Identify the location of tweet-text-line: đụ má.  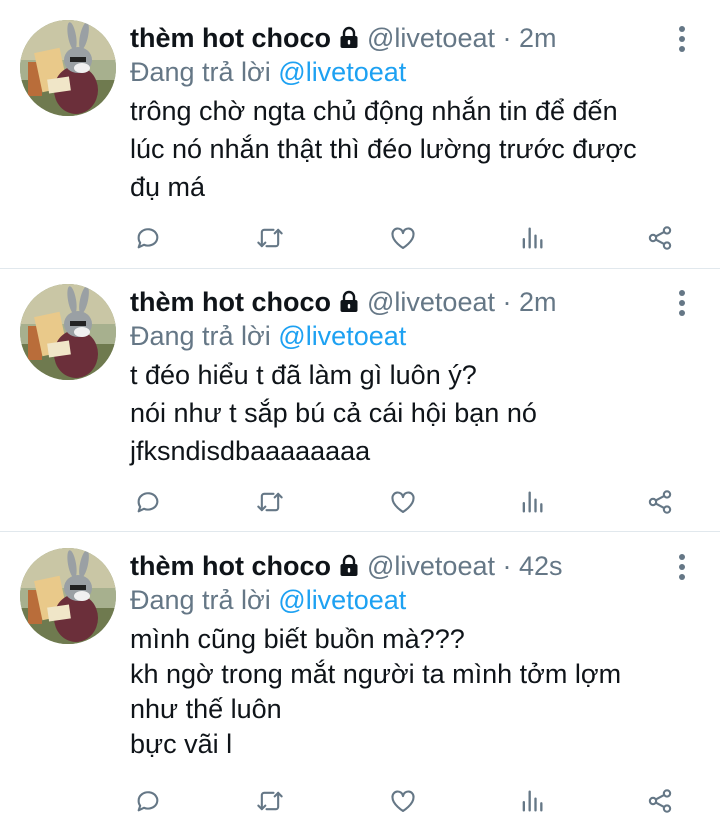
(168, 187).